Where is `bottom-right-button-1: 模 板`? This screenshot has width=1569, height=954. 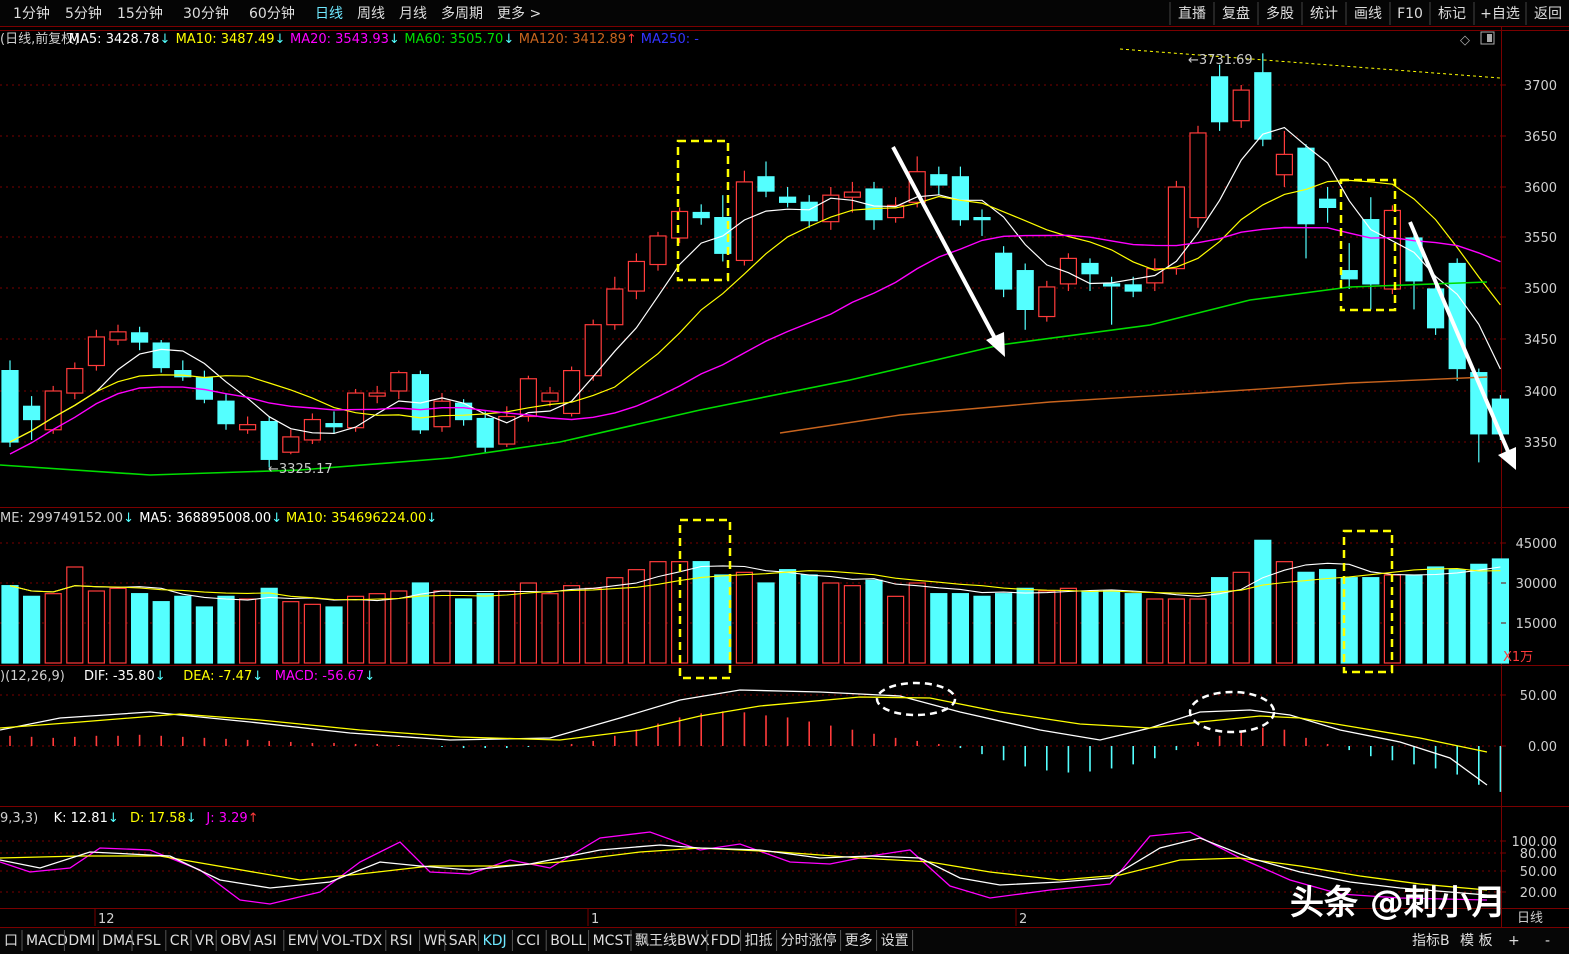
bottom-right-button-1: 模 板 is located at coordinates (1476, 941).